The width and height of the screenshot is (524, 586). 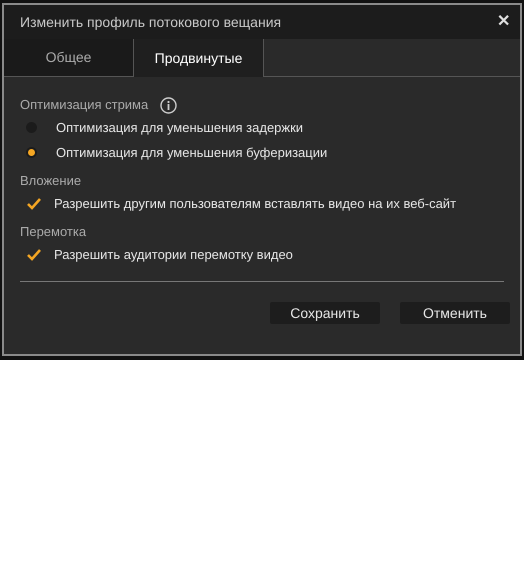 I want to click on info-icon, so click(x=169, y=105).